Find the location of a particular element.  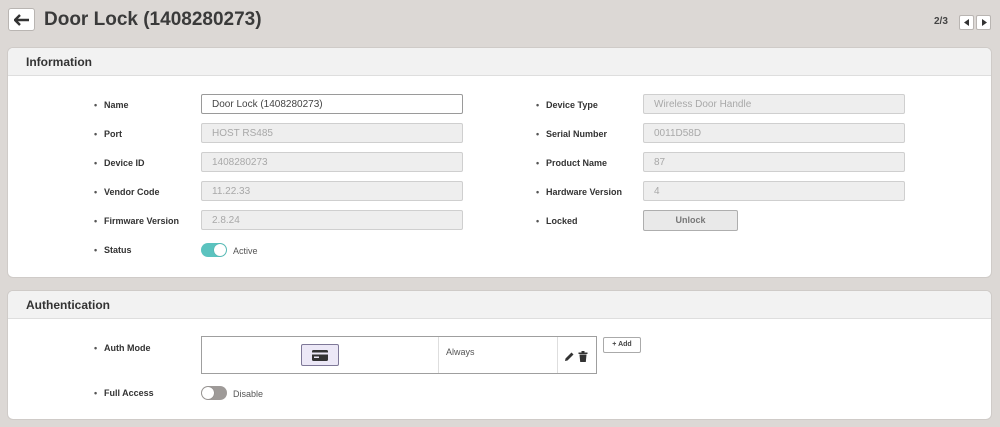

card-icon is located at coordinates (320, 355).